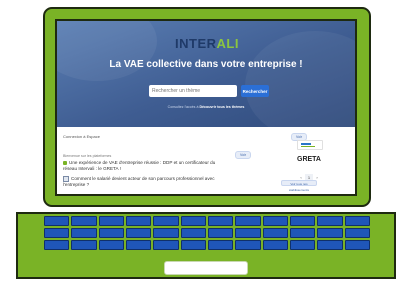  I want to click on hero-subtitle-prefix: Consultez l'accès à, so click(183, 107).